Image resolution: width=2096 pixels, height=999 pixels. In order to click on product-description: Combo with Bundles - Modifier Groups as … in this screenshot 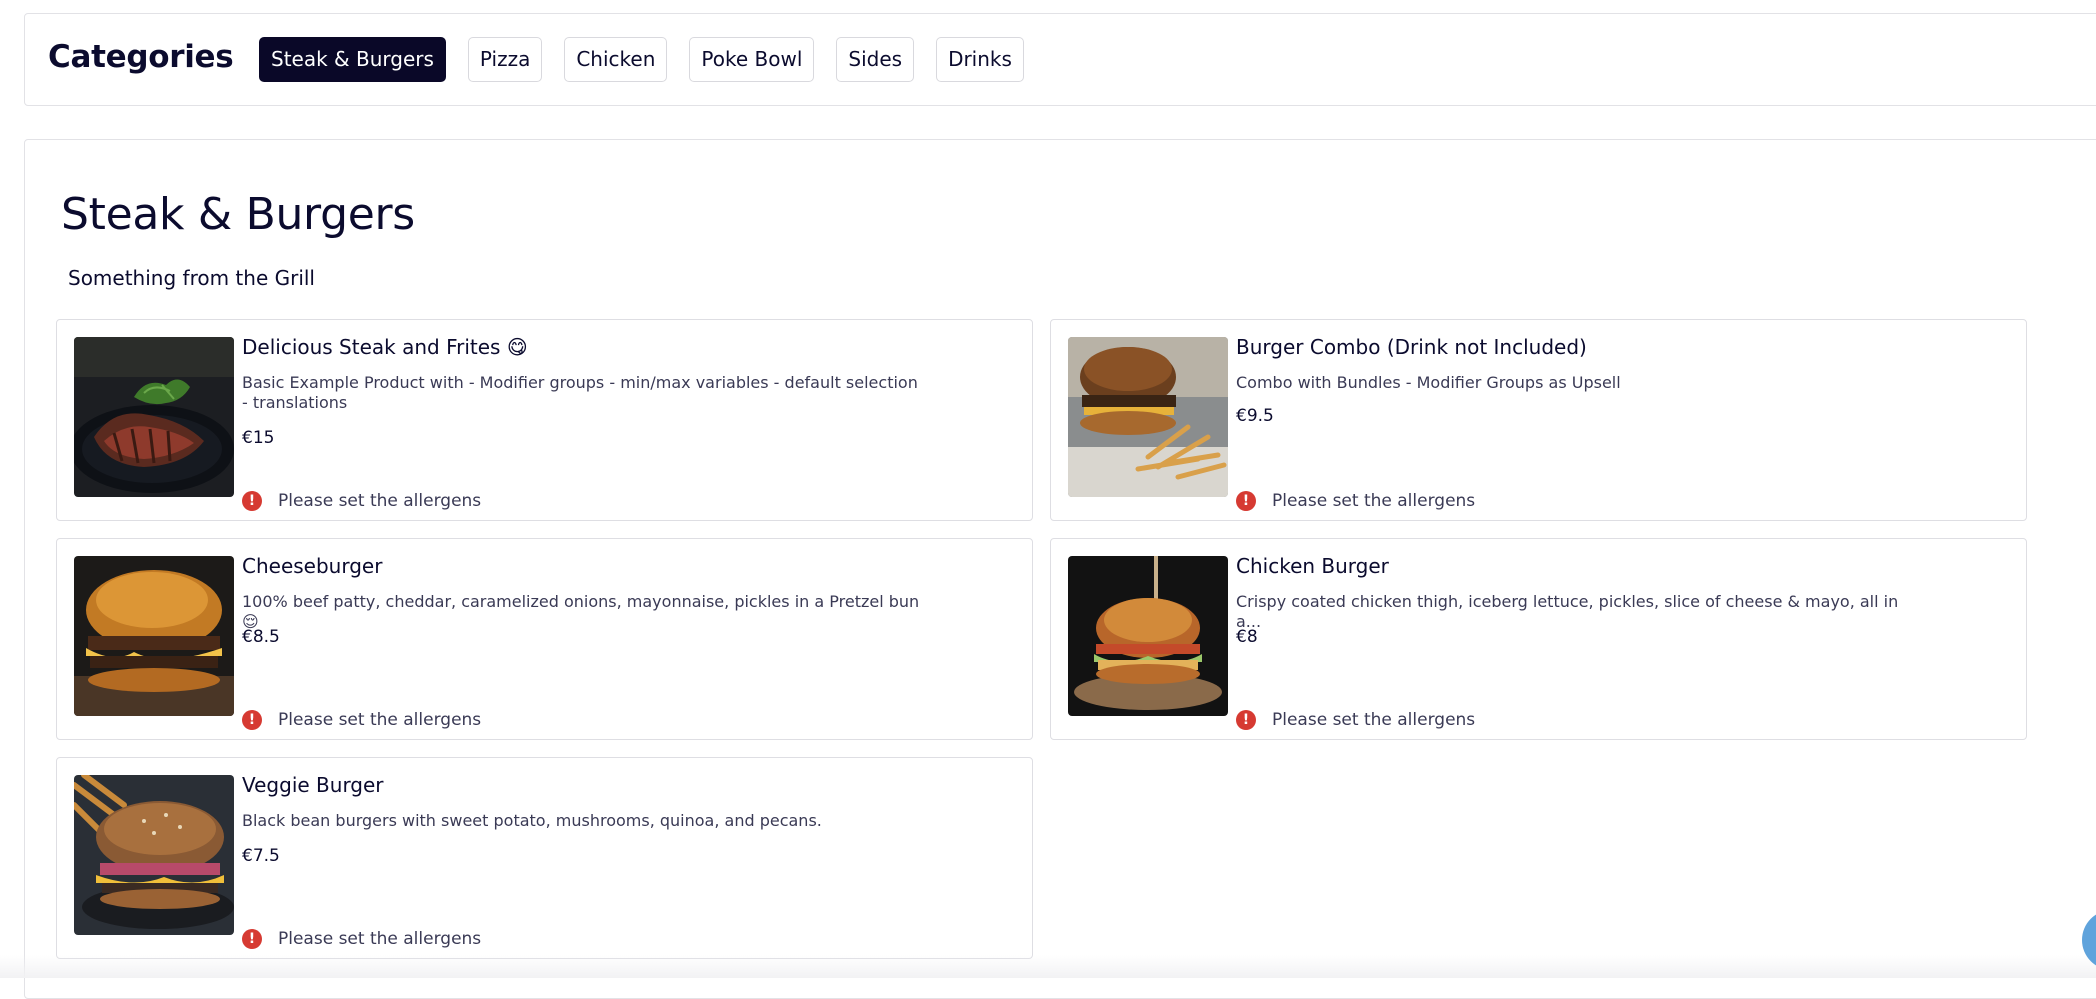, I will do `click(1428, 382)`.